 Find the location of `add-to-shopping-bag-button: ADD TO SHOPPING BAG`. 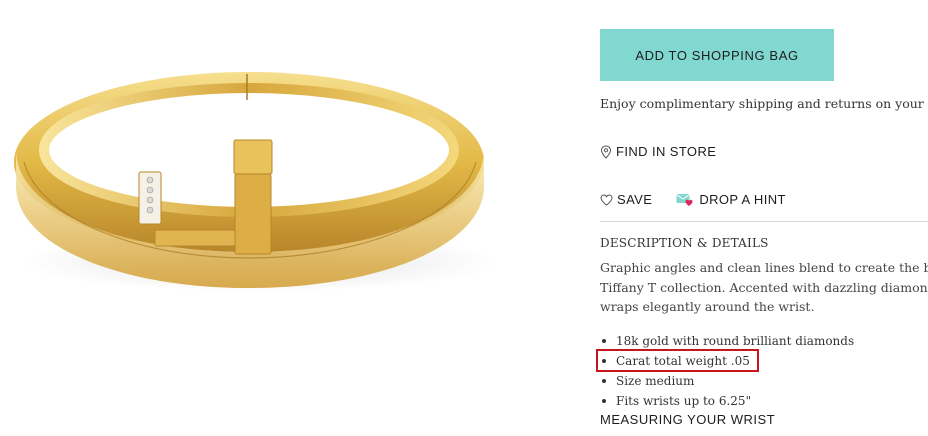

add-to-shopping-bag-button: ADD TO SHOPPING BAG is located at coordinates (717, 55).